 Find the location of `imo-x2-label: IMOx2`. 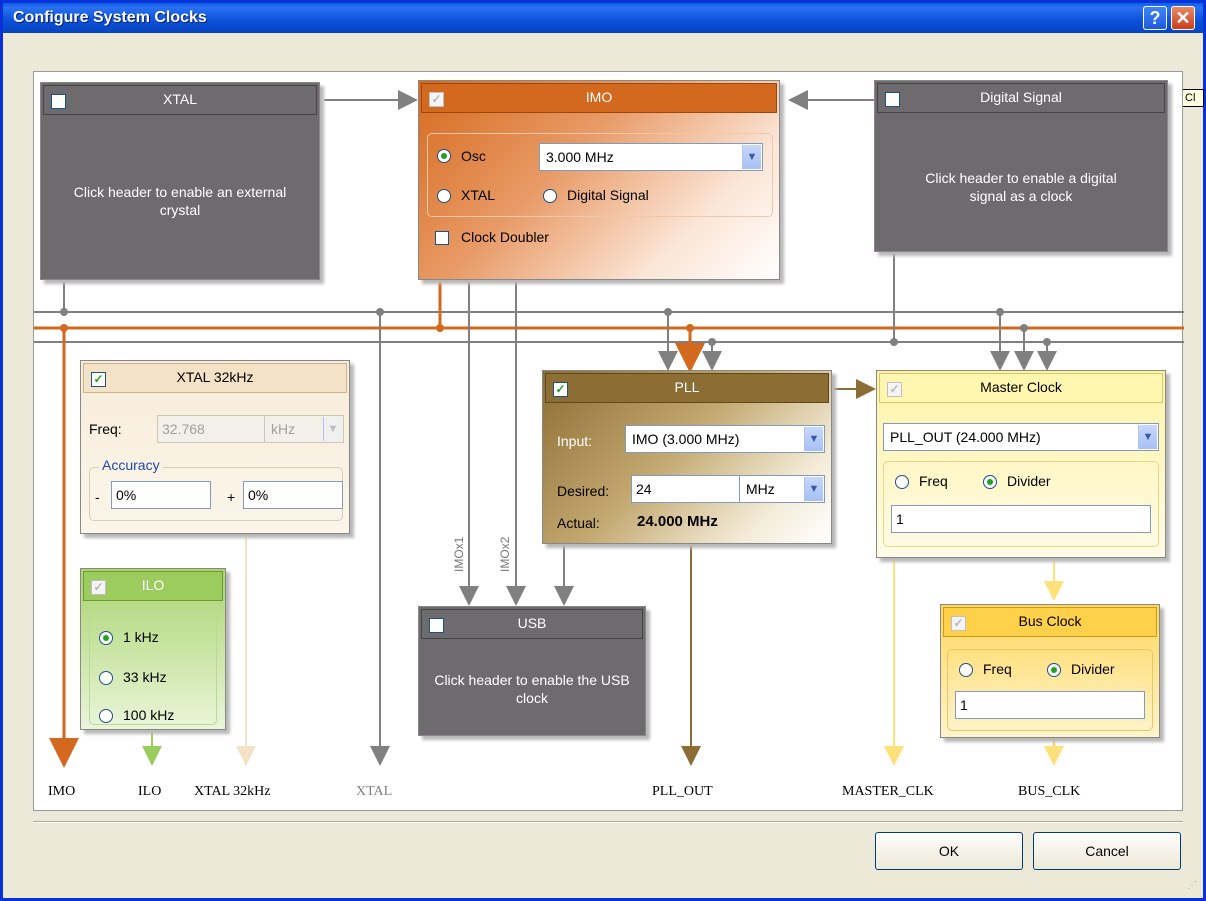

imo-x2-label: IMOx2 is located at coordinates (505, 554).